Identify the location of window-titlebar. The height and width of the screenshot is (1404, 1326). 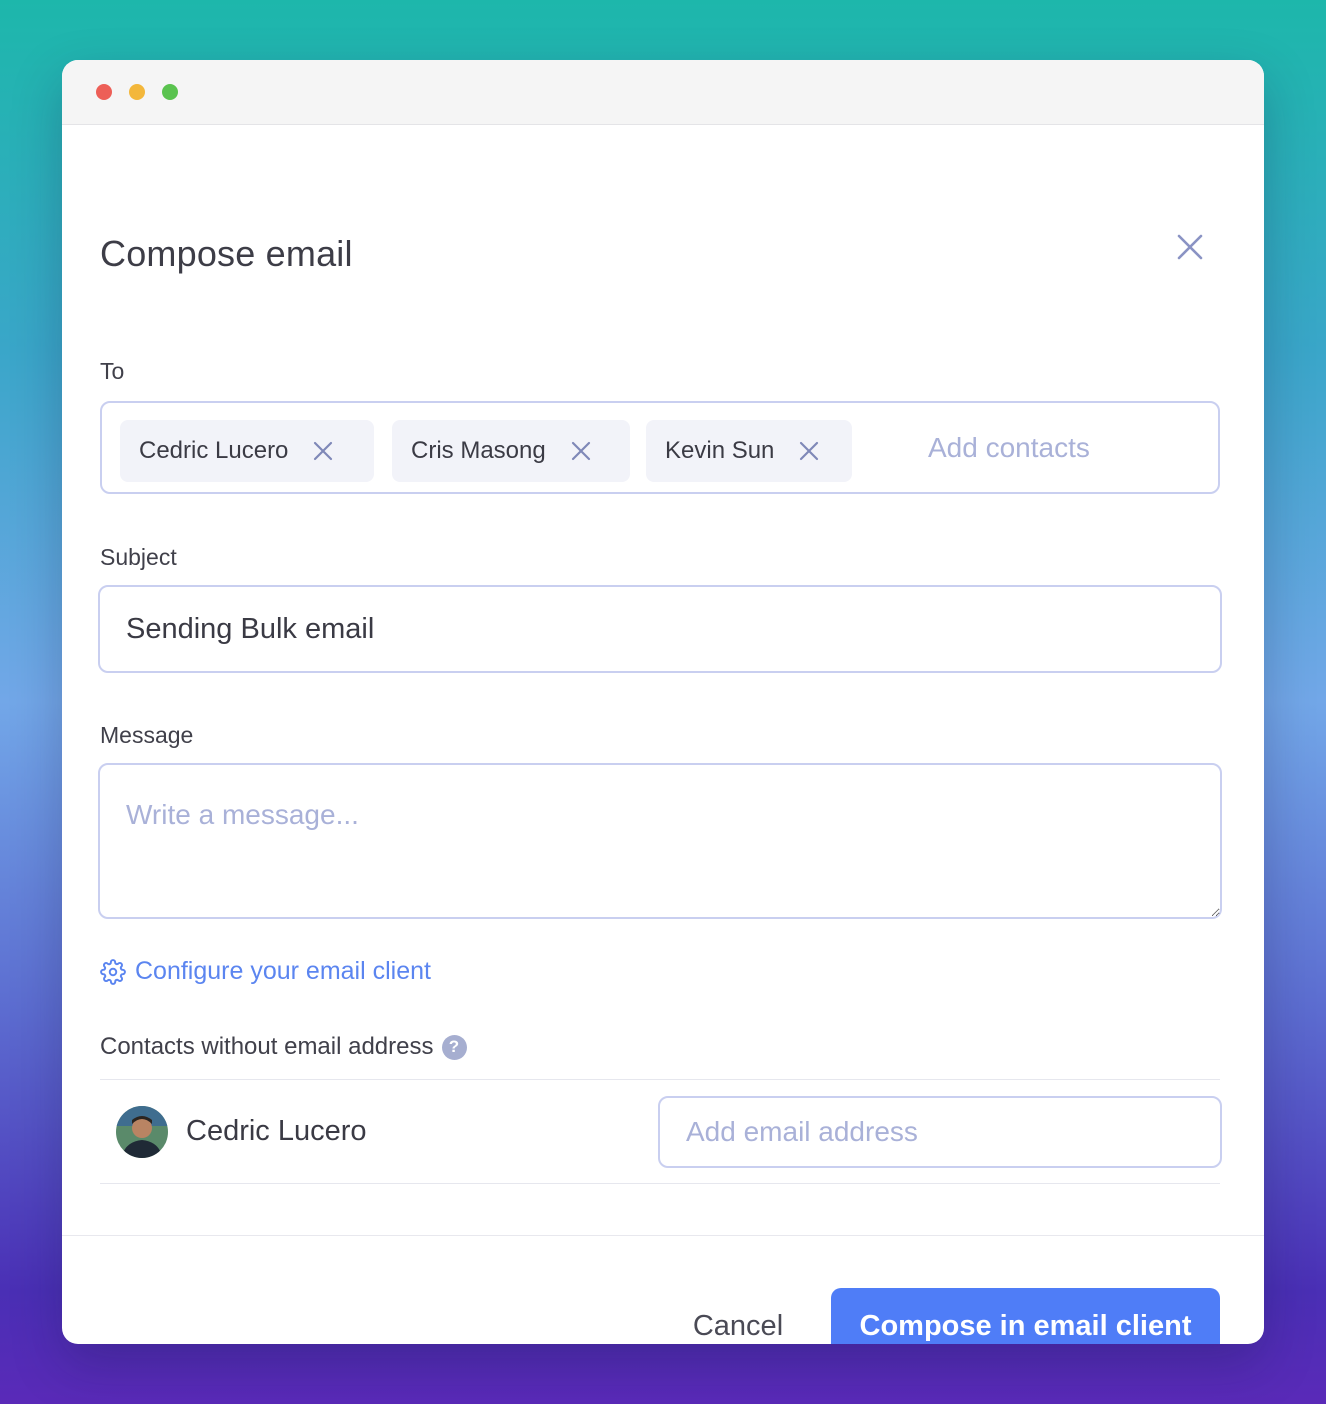
(663, 92).